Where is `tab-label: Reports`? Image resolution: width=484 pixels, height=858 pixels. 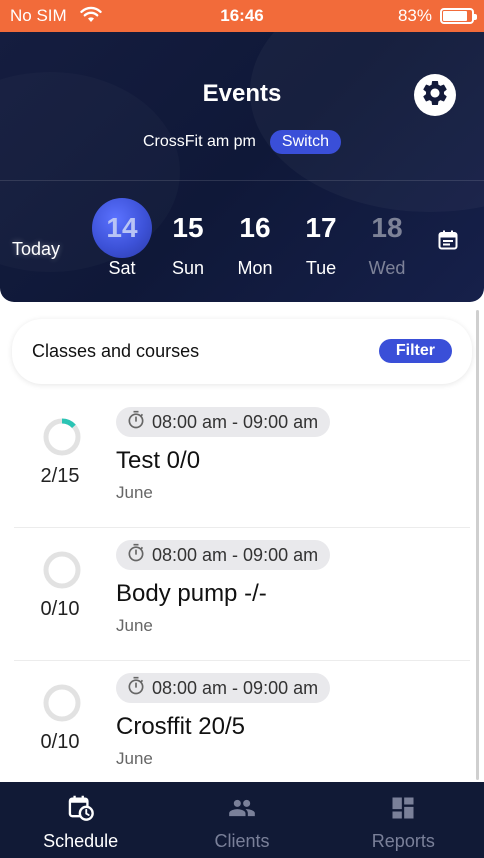 tab-label: Reports is located at coordinates (403, 841).